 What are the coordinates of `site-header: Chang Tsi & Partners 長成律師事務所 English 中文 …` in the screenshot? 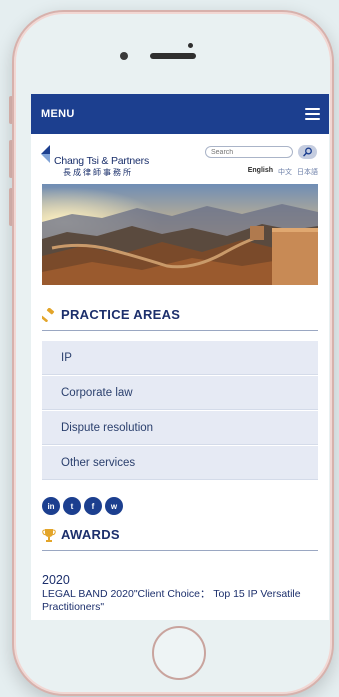 It's located at (180, 159).